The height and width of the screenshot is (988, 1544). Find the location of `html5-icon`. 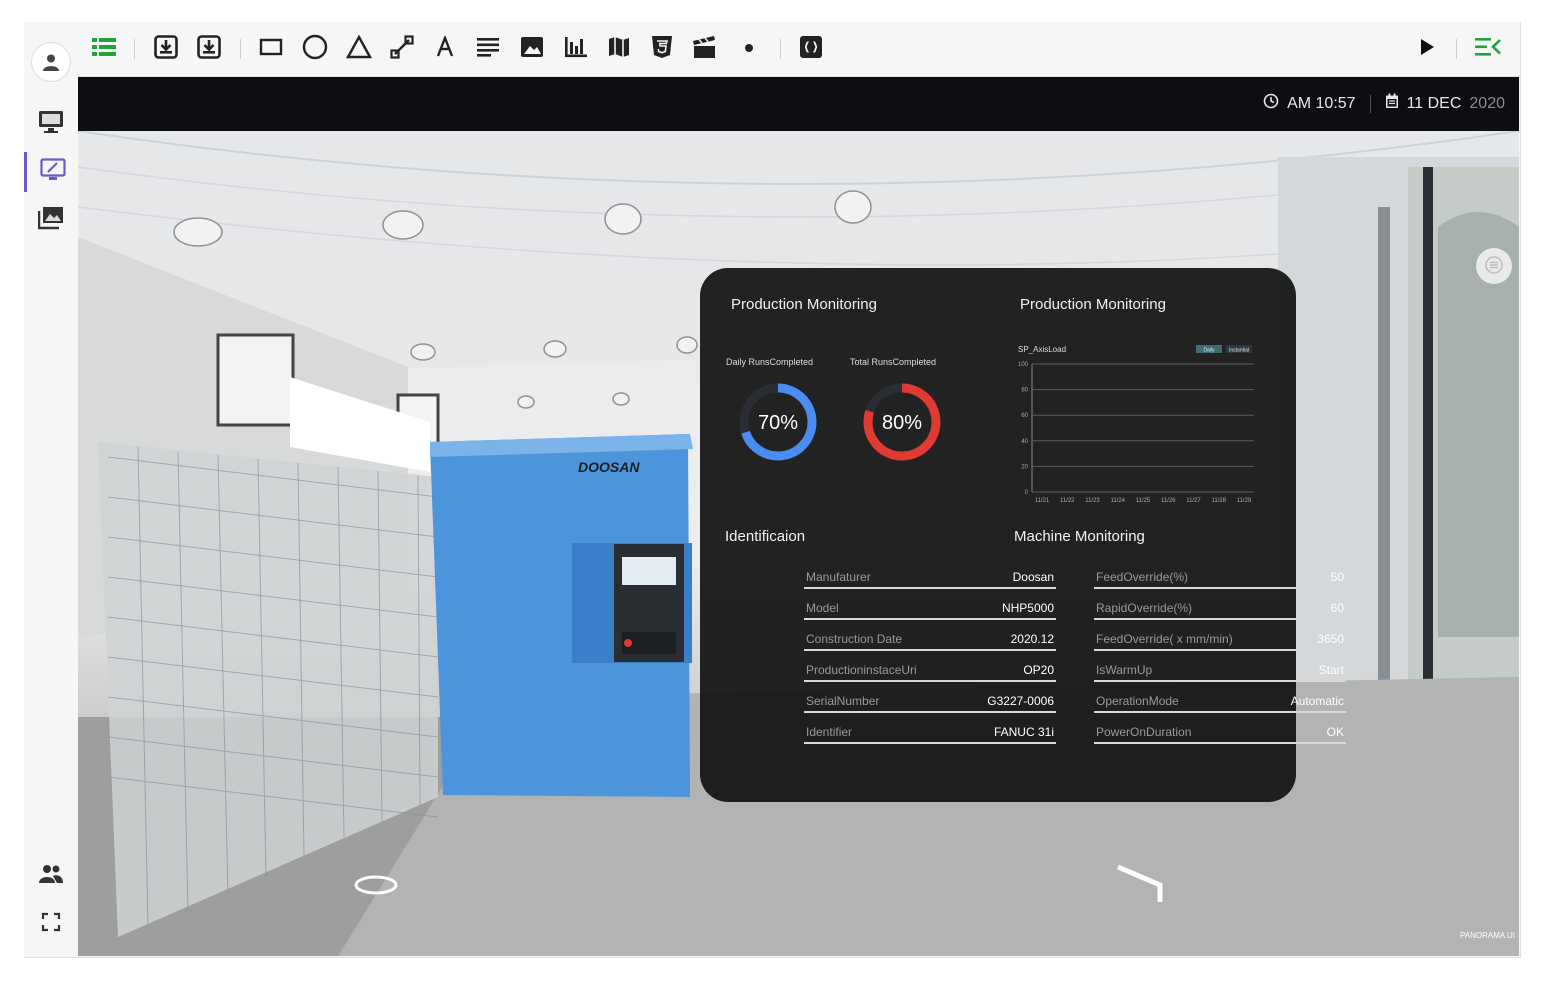

html5-icon is located at coordinates (662, 49).